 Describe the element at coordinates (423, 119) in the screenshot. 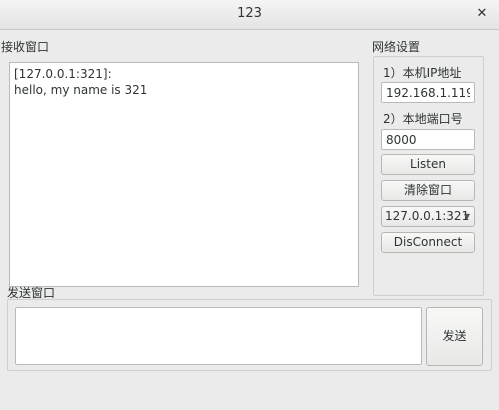

I see `local-port-label: 2）本地端口号` at that location.